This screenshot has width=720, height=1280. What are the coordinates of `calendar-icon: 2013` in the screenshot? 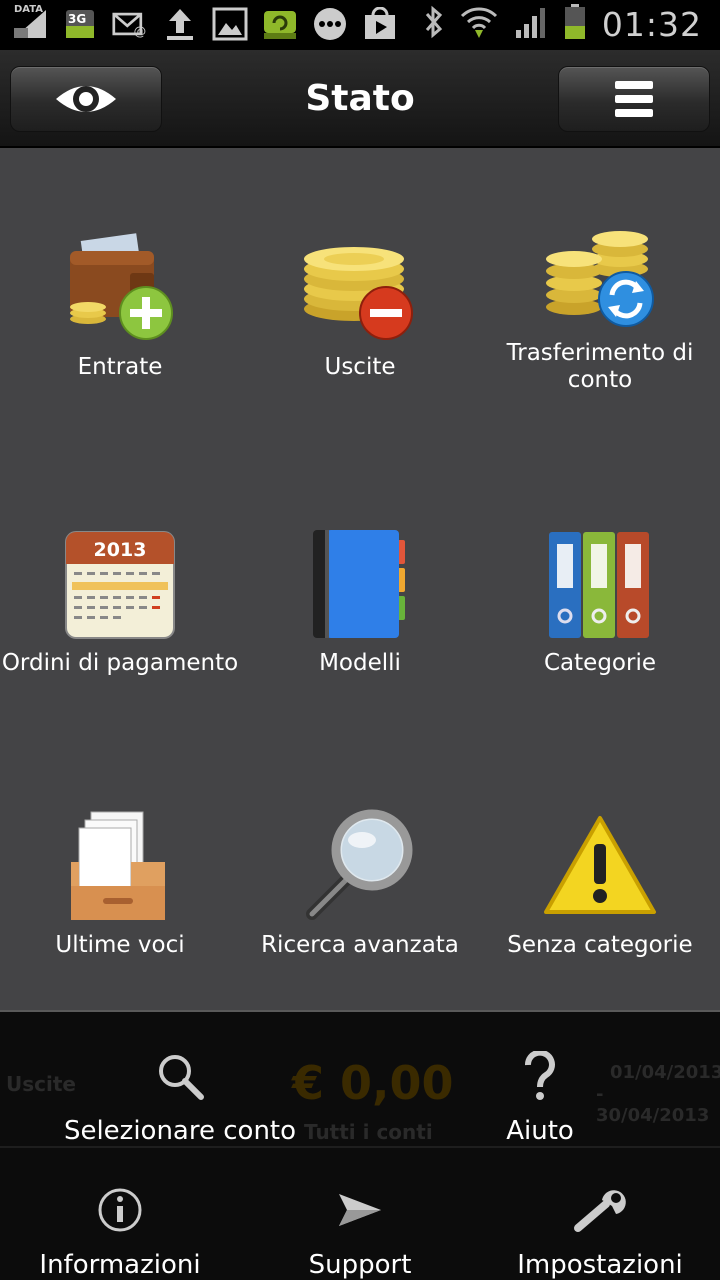 It's located at (120, 584).